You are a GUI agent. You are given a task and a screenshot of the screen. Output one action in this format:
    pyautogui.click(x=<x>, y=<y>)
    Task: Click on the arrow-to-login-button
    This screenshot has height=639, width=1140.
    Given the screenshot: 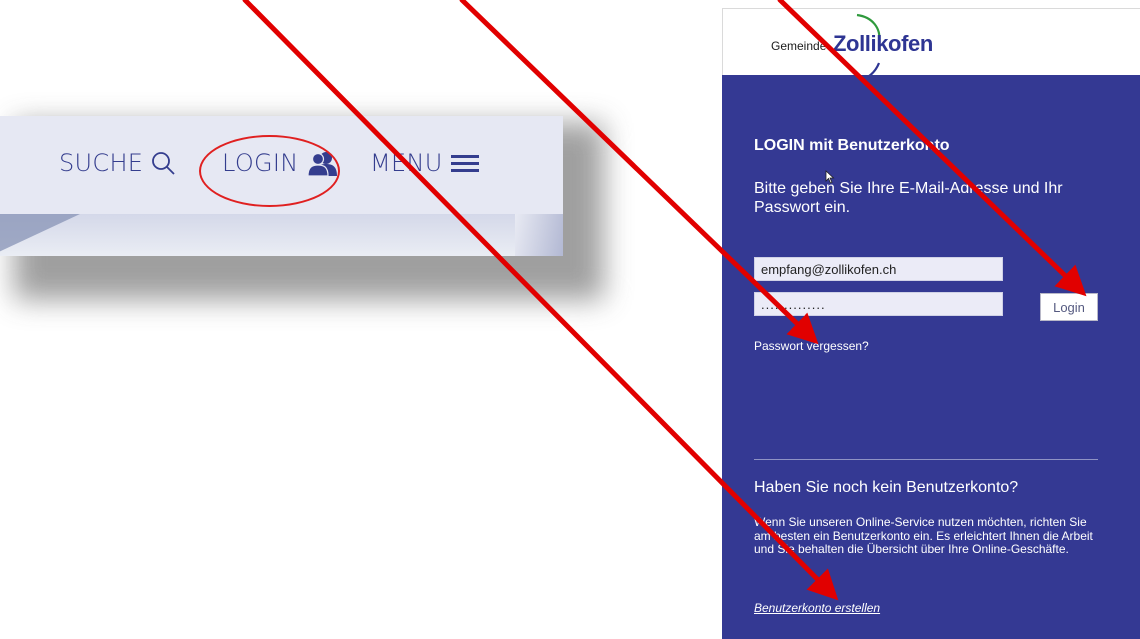 What is the action you would take?
    pyautogui.click(x=932, y=148)
    